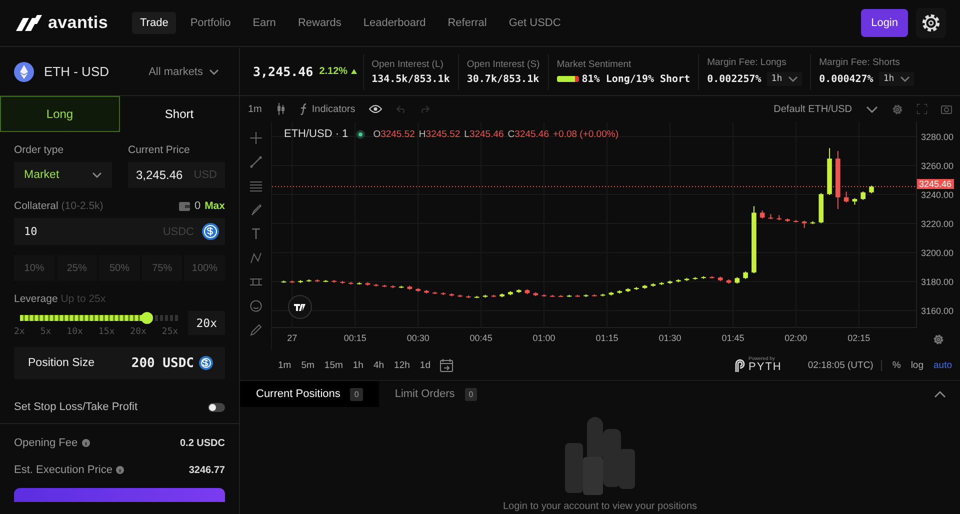 The image size is (960, 514). I want to click on stop-loss-toggle, so click(216, 407).